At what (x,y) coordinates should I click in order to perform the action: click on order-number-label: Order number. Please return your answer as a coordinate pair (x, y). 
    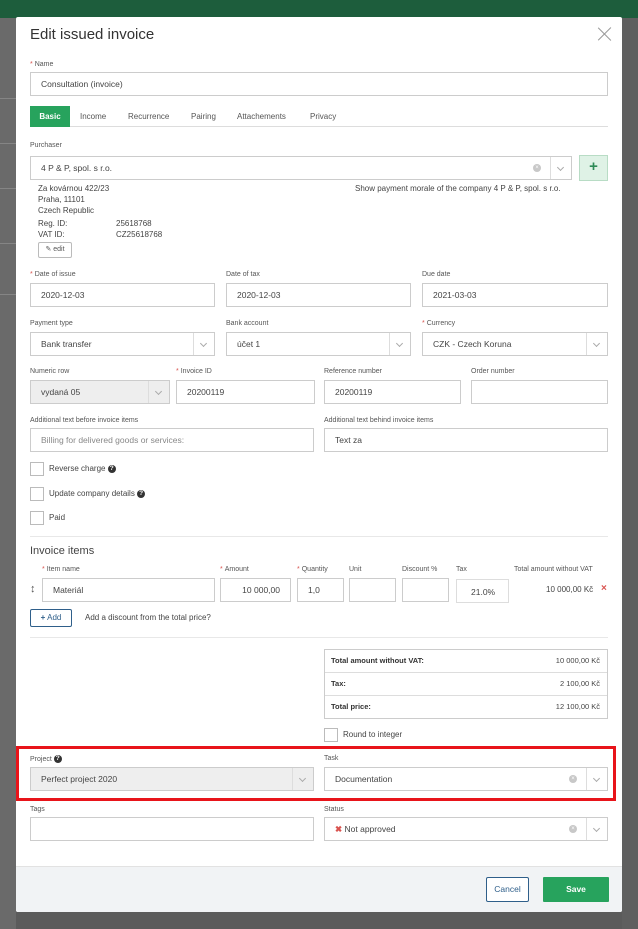
    Looking at the image, I should click on (493, 371).